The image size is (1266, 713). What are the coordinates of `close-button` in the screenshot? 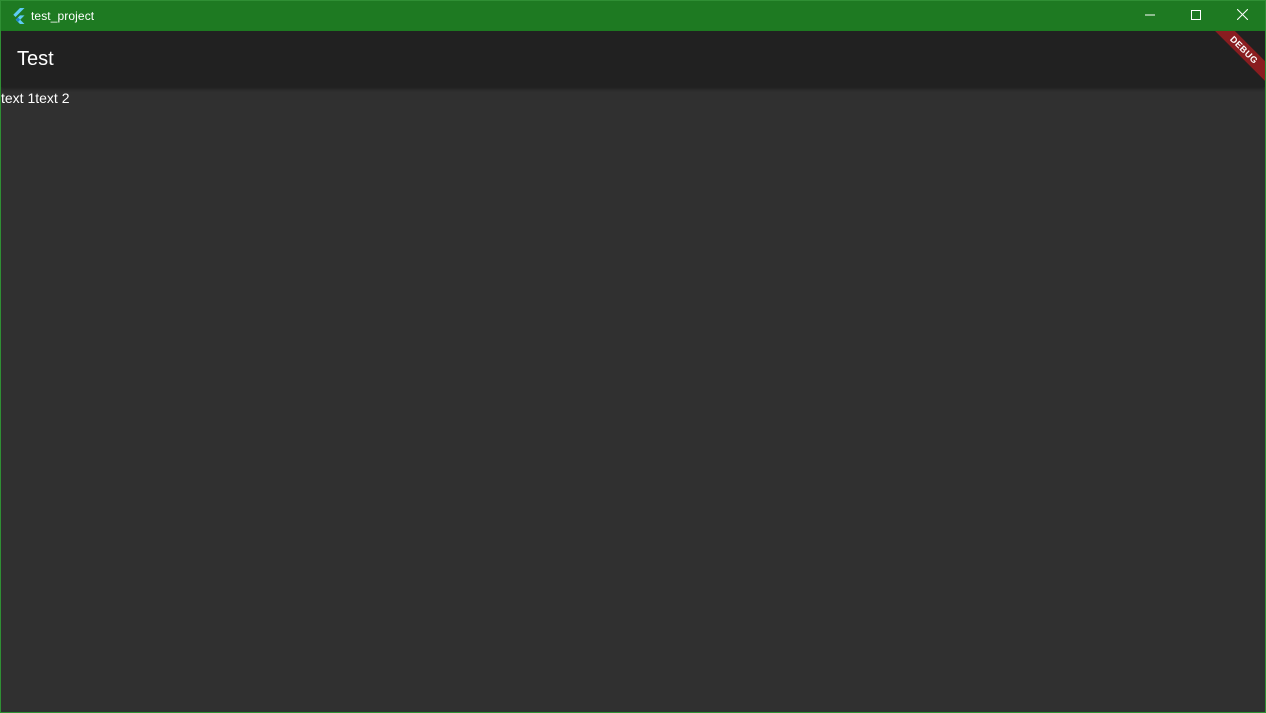 It's located at (1242, 16).